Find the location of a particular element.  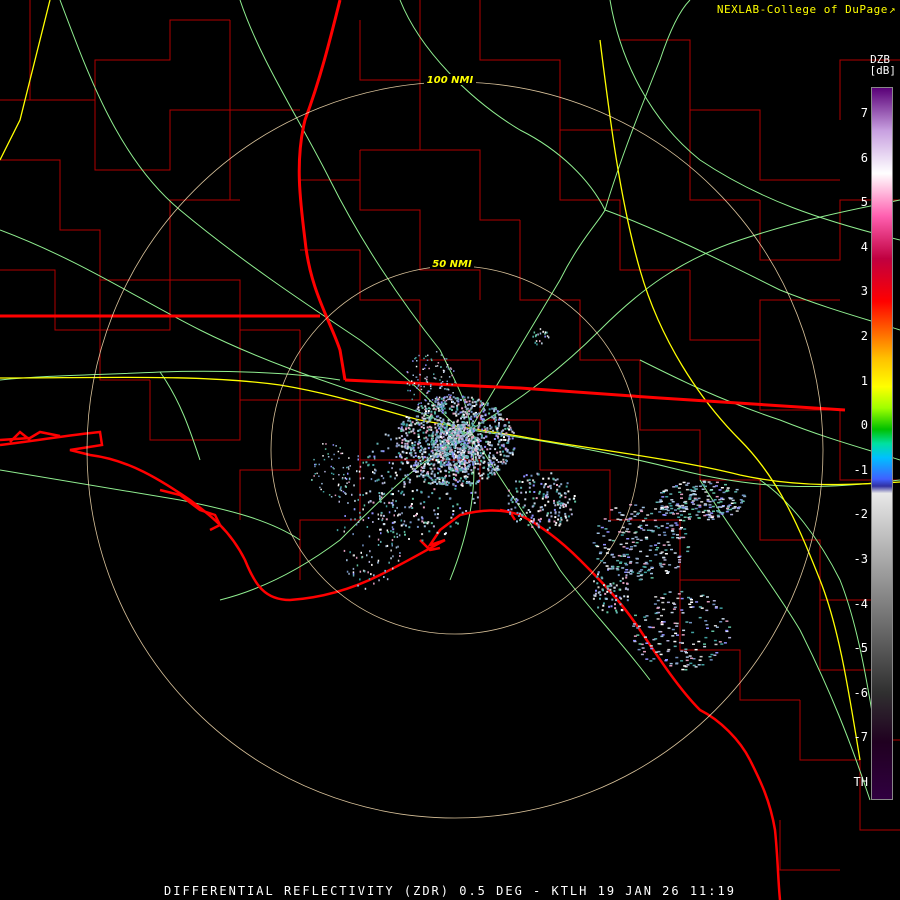

colorbar-tick: -1 is located at coordinates (860, 469).